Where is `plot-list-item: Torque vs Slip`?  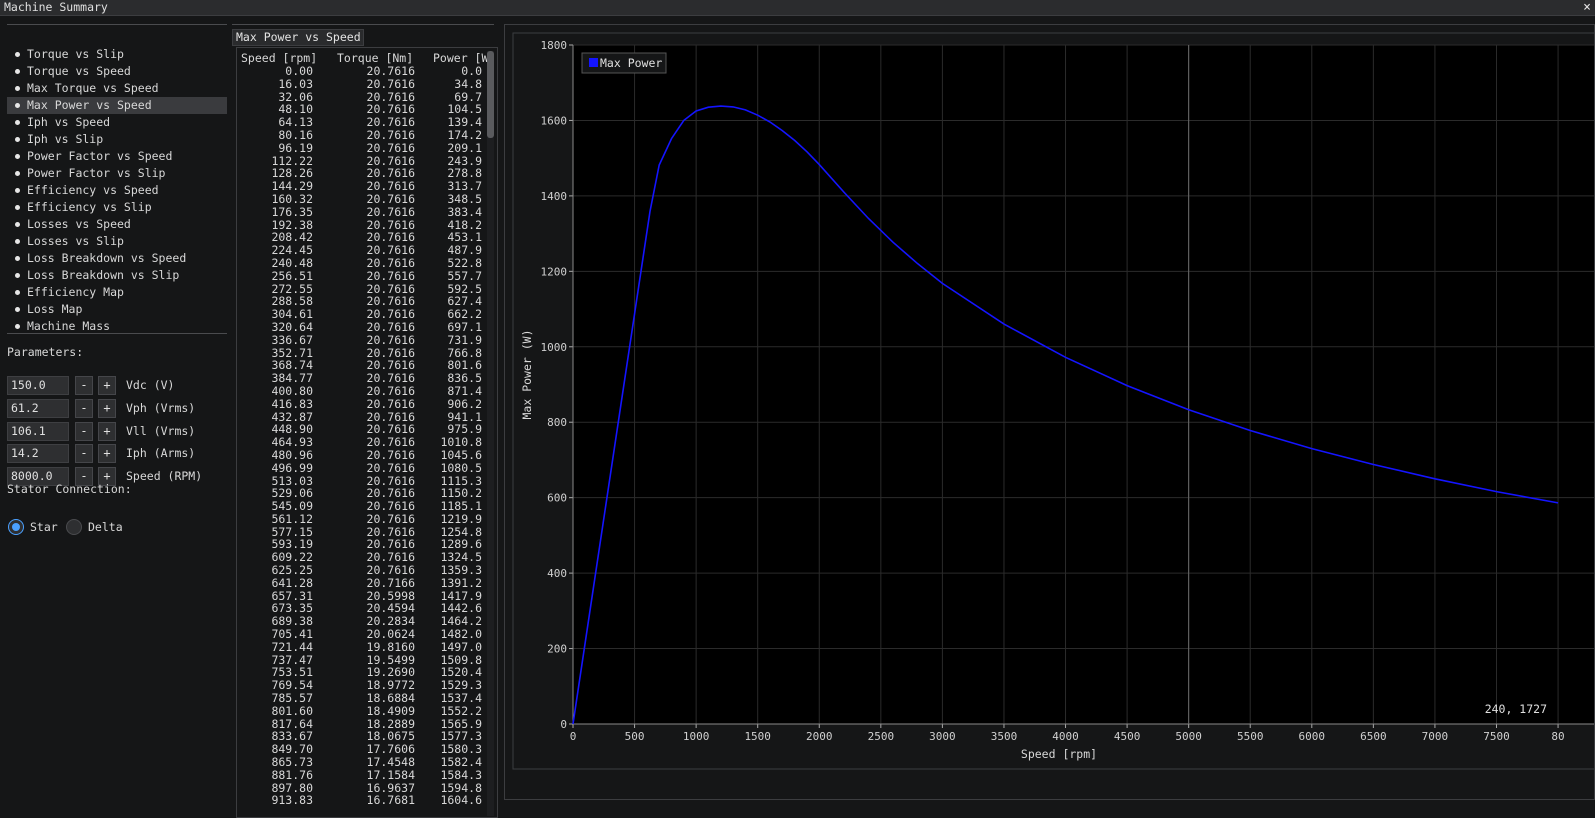
plot-list-item: Torque vs Slip is located at coordinates (117, 54).